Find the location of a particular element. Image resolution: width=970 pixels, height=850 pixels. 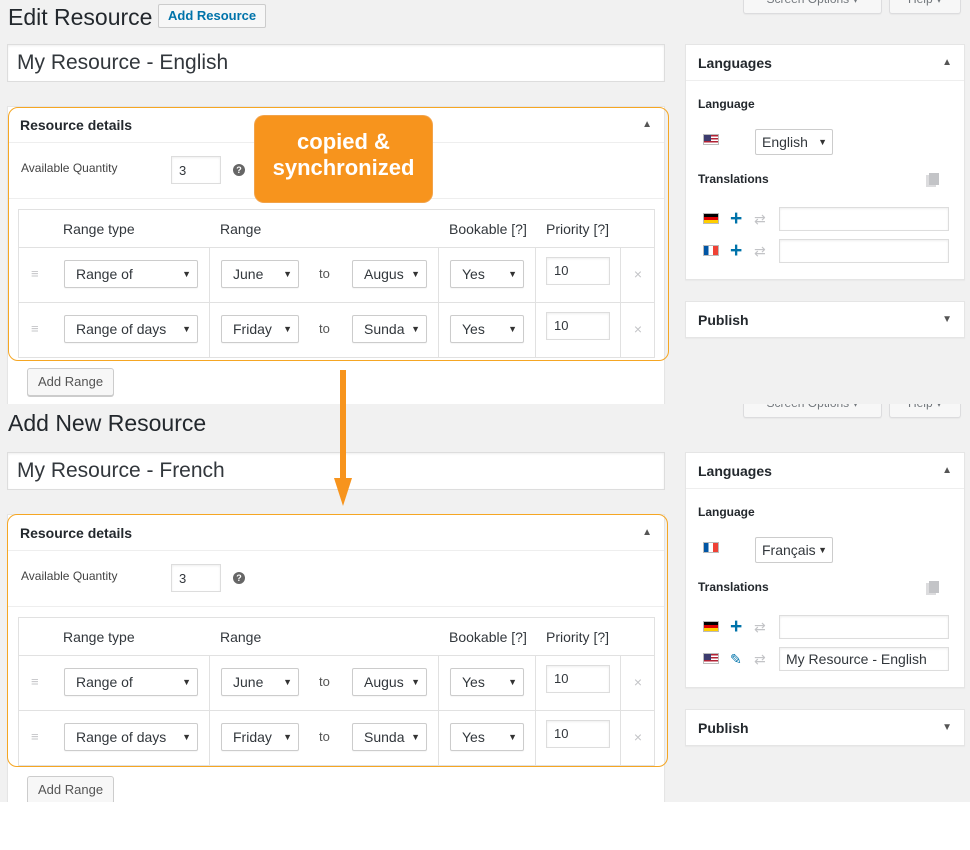

add-resource-button: Add Resource is located at coordinates (212, 16).